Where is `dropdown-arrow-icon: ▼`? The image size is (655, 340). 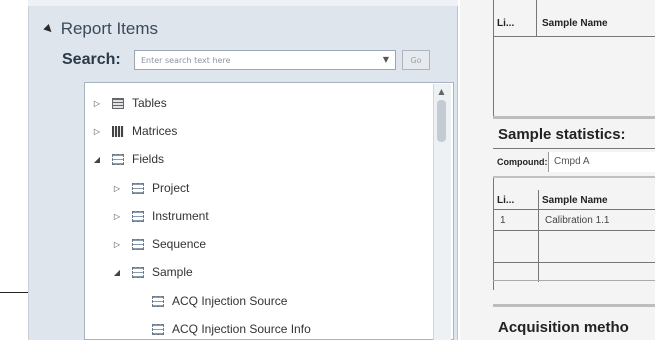 dropdown-arrow-icon: ▼ is located at coordinates (386, 59).